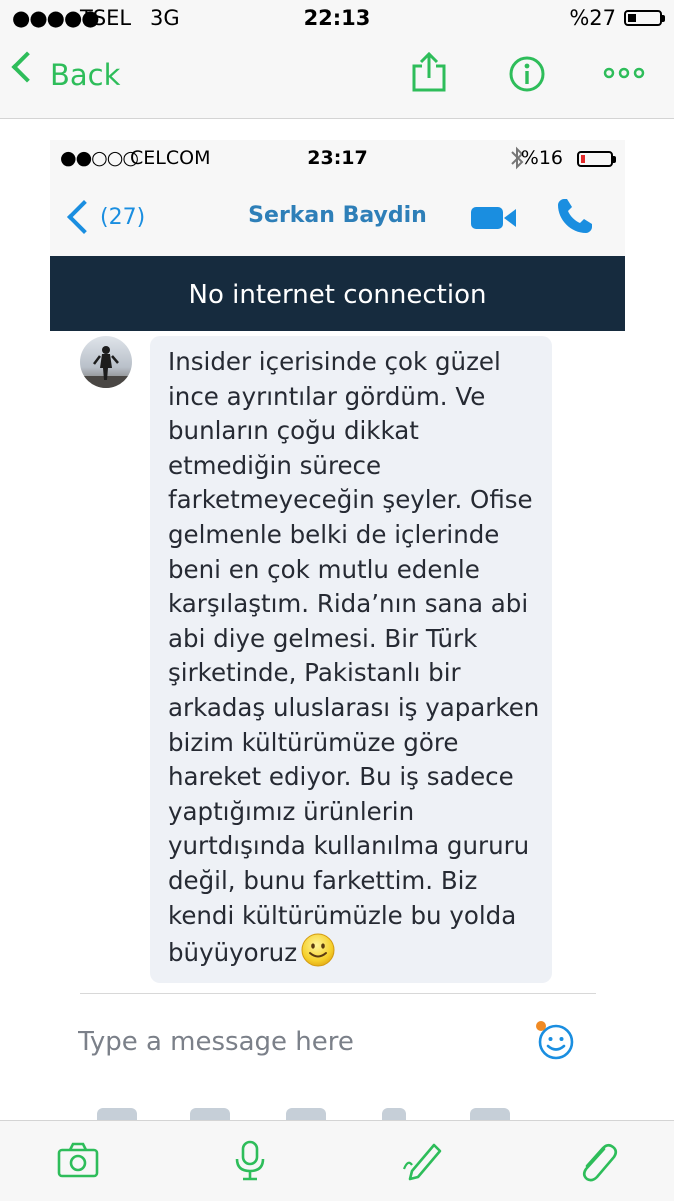 This screenshot has width=674, height=1201. What do you see at coordinates (337, 78) in the screenshot?
I see `outer-nav-bar: Back` at bounding box center [337, 78].